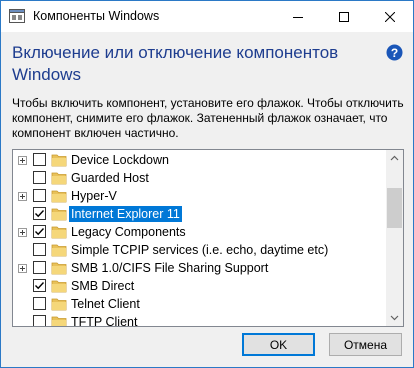 This screenshot has width=414, height=368. I want to click on feature-label: Device Lockdown, so click(120, 160).